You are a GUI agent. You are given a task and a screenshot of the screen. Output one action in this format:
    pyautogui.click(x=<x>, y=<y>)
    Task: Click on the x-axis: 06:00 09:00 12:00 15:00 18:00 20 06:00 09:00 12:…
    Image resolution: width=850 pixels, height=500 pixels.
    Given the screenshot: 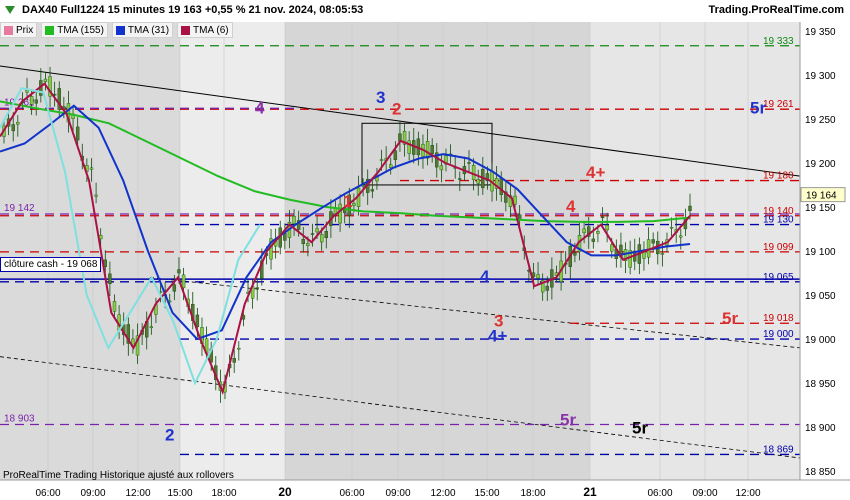 What is the action you would take?
    pyautogui.click(x=425, y=489)
    